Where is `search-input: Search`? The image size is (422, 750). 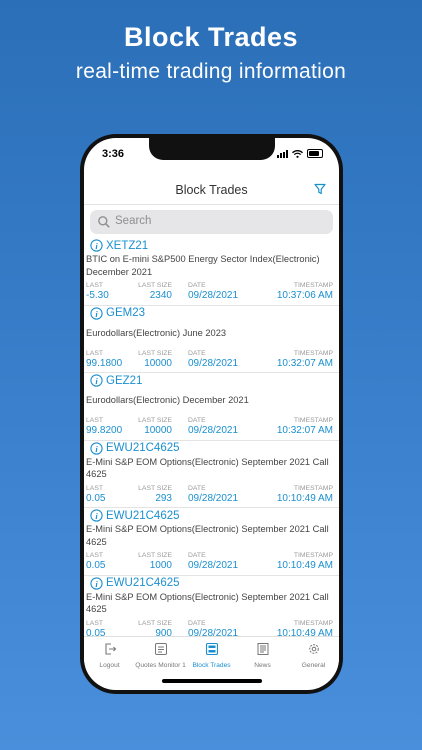 search-input: Search is located at coordinates (211, 222).